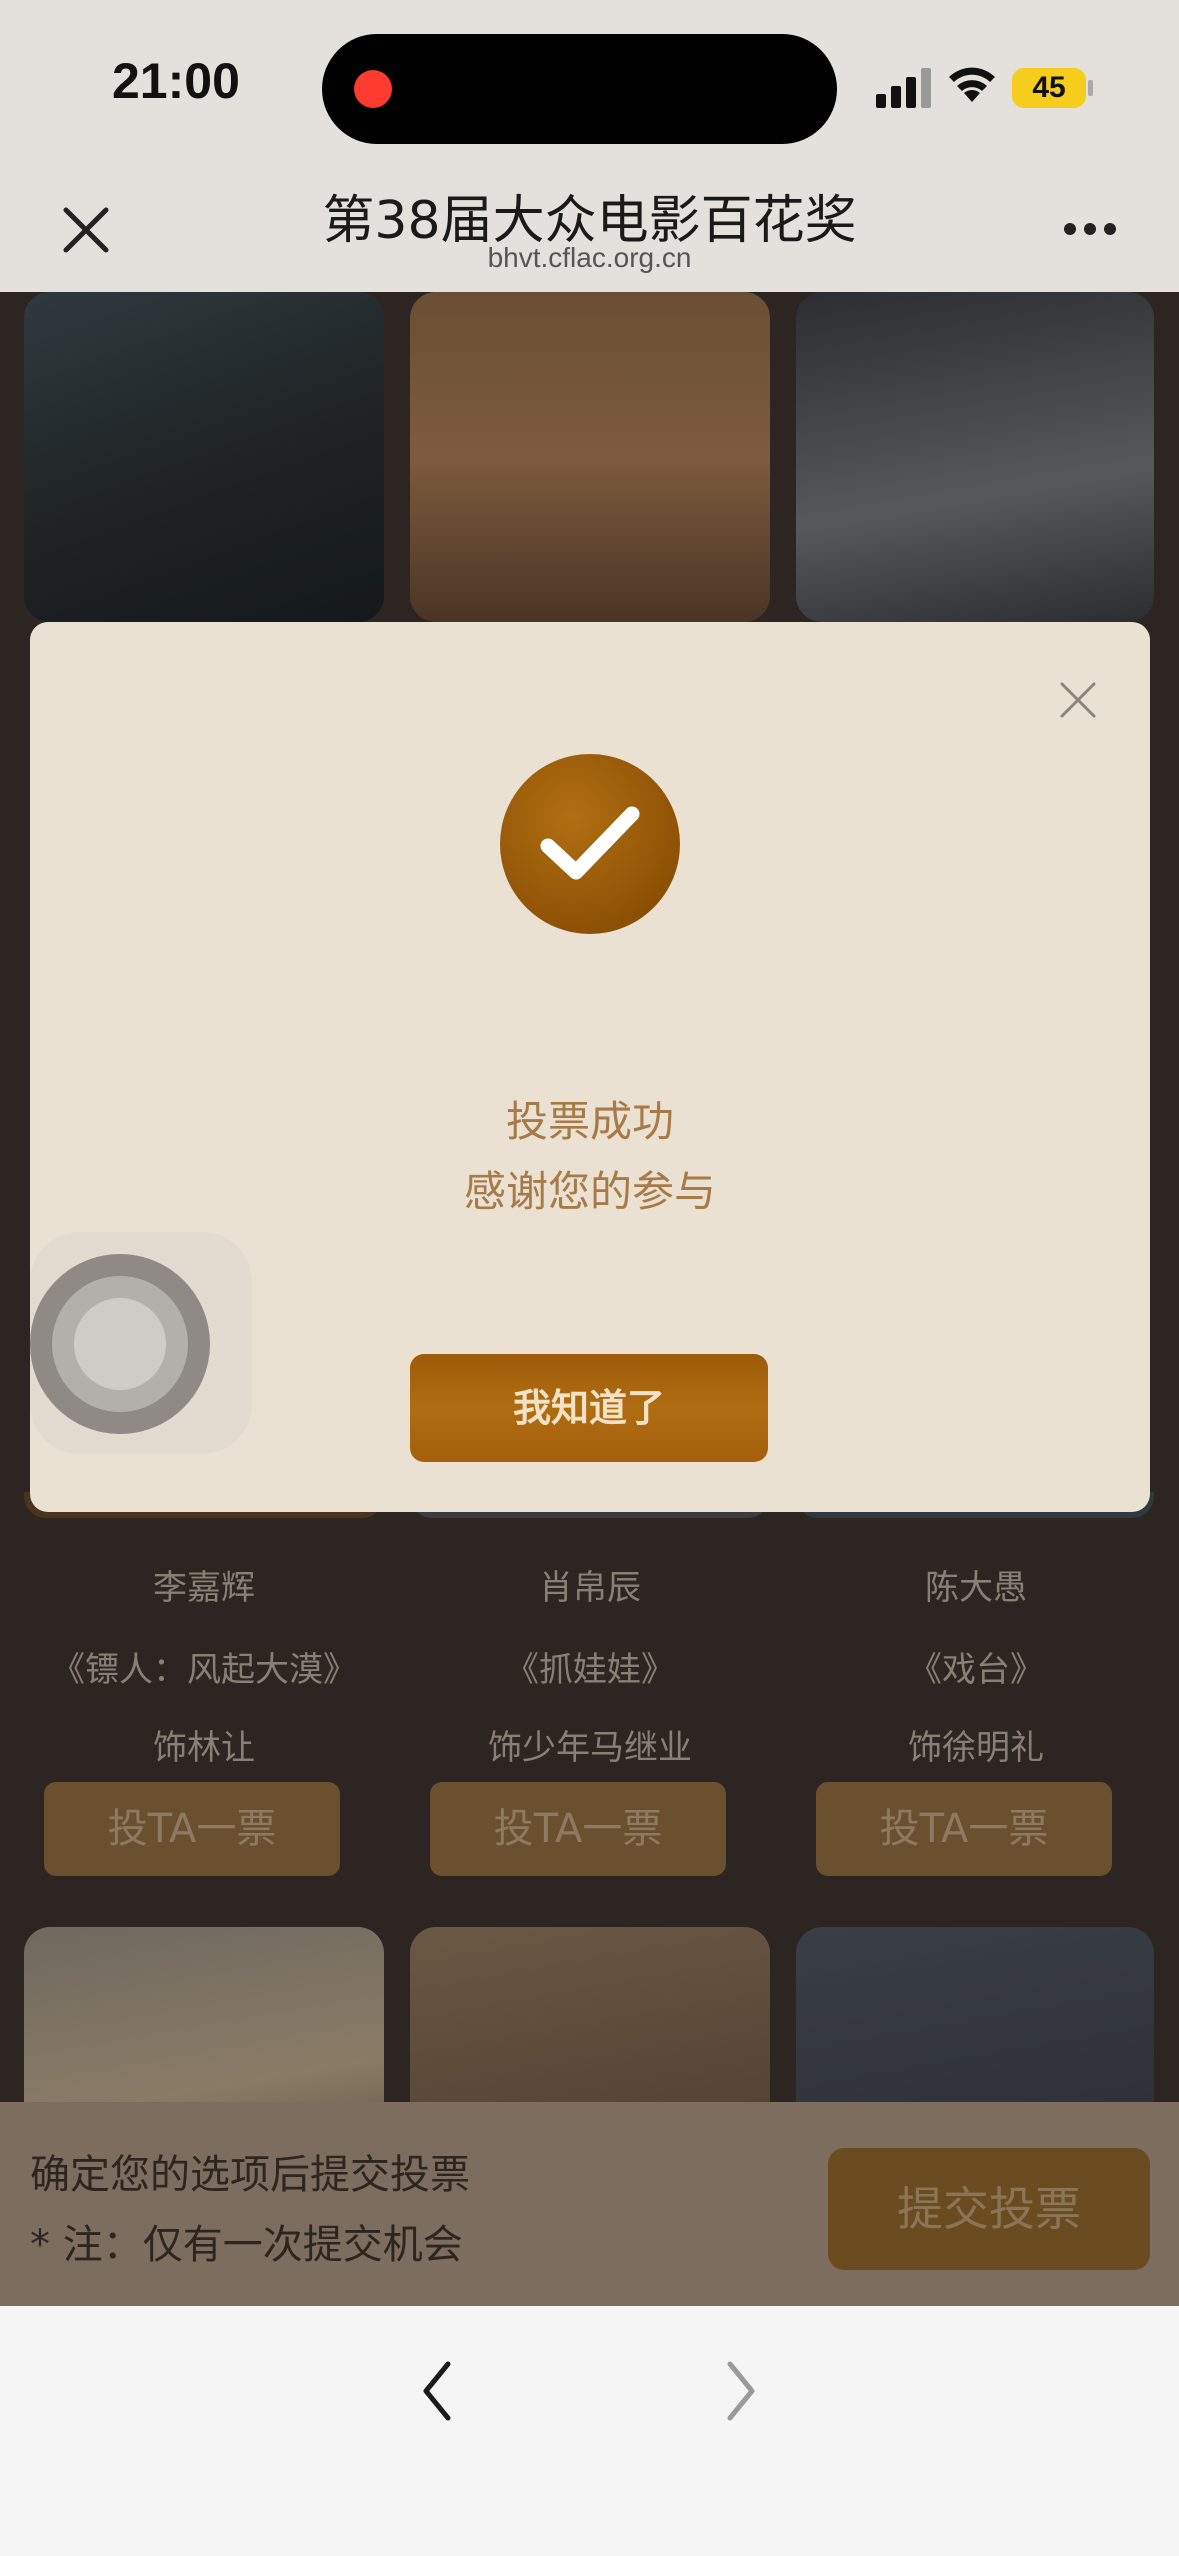 The height and width of the screenshot is (2556, 1179). I want to click on candidate-film: 《镖人：风起大漠》, so click(204, 1670).